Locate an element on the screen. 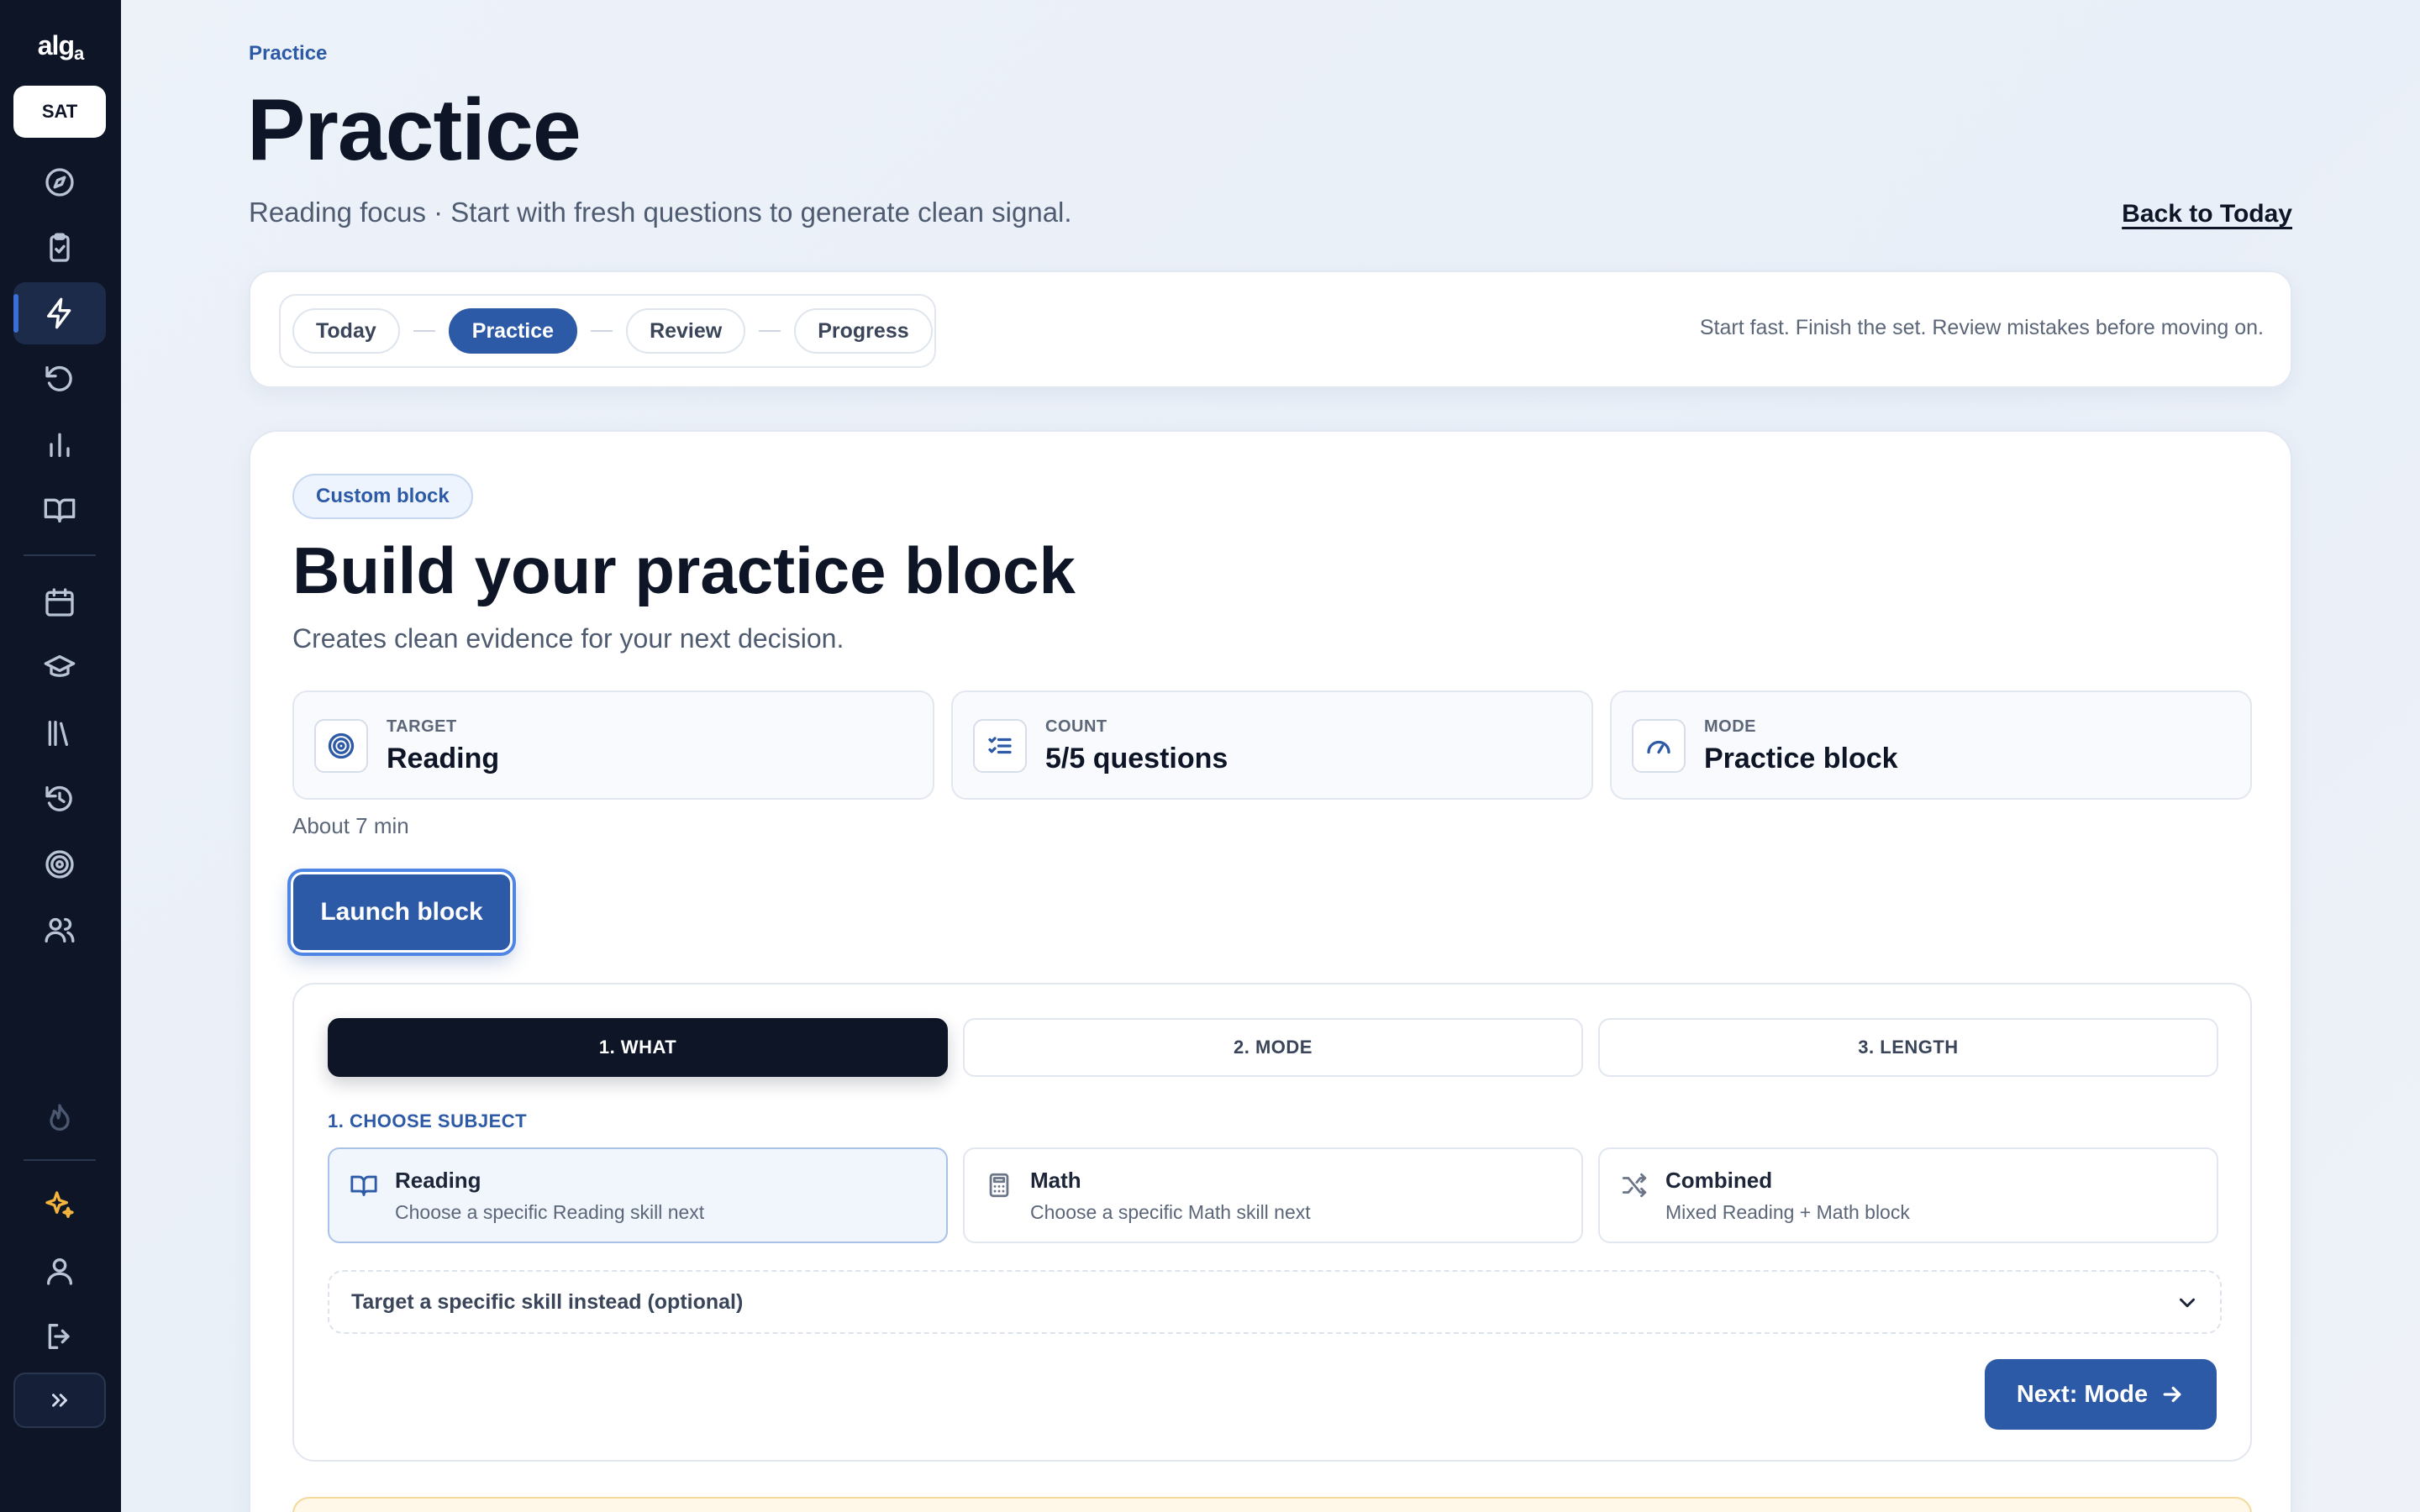 The height and width of the screenshot is (1512, 2420). subject-name: Reading is located at coordinates (438, 1180).